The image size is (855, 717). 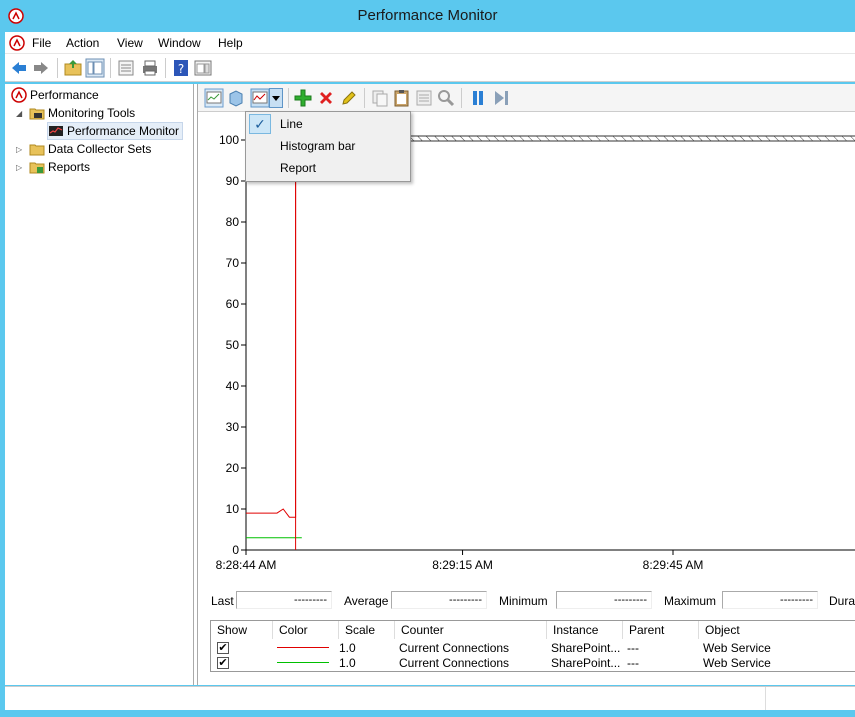 I want to click on main-toolbar: ?, so click(x=430, y=68).